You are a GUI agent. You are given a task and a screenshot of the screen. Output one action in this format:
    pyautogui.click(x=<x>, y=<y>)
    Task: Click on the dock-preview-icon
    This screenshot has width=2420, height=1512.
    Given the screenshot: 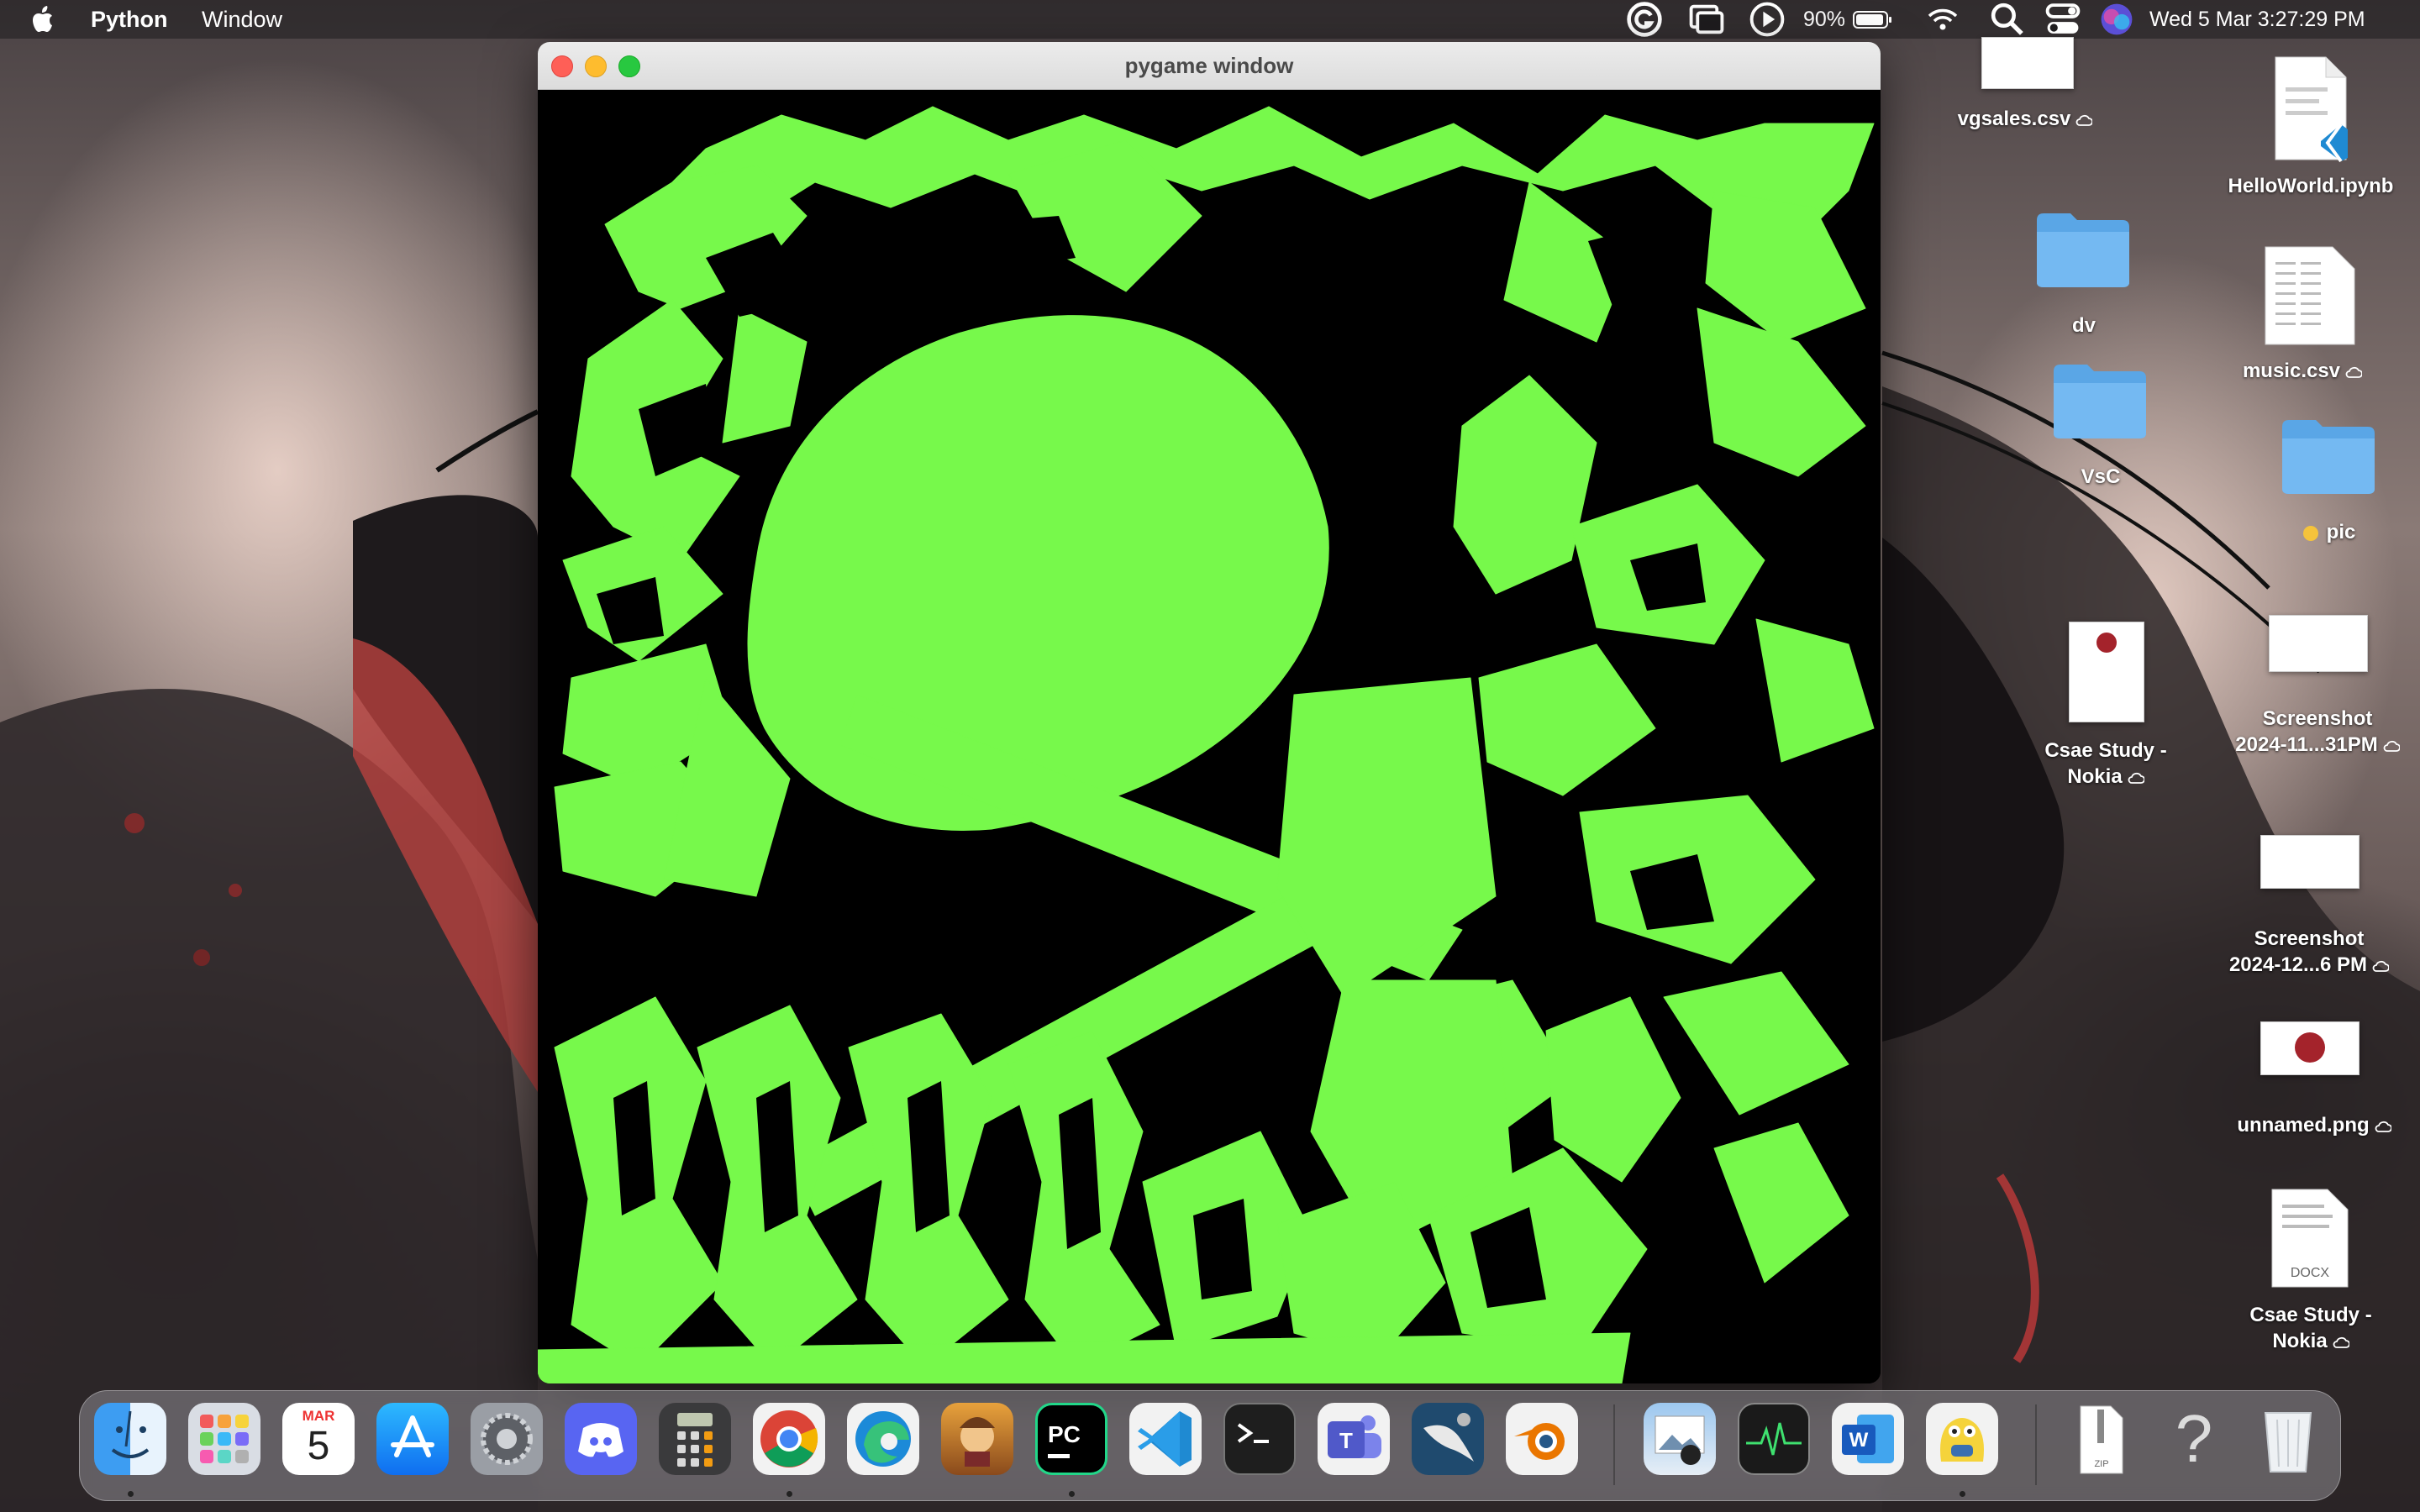 What is the action you would take?
    pyautogui.click(x=1680, y=1439)
    